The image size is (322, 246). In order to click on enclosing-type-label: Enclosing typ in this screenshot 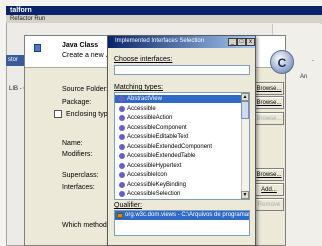, I will do `click(87, 114)`.